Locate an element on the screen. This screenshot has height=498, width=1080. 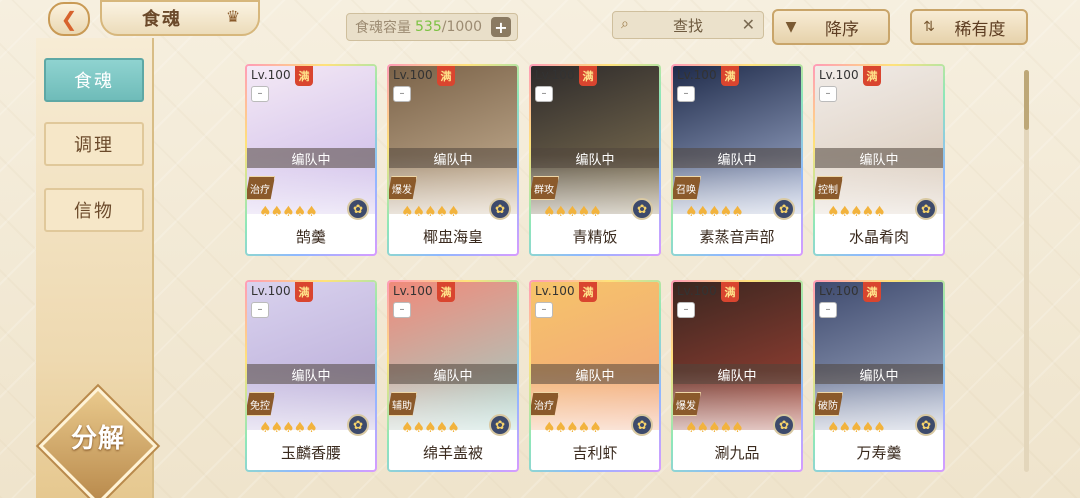
role-badge: 辅助 is located at coordinates (403, 404).